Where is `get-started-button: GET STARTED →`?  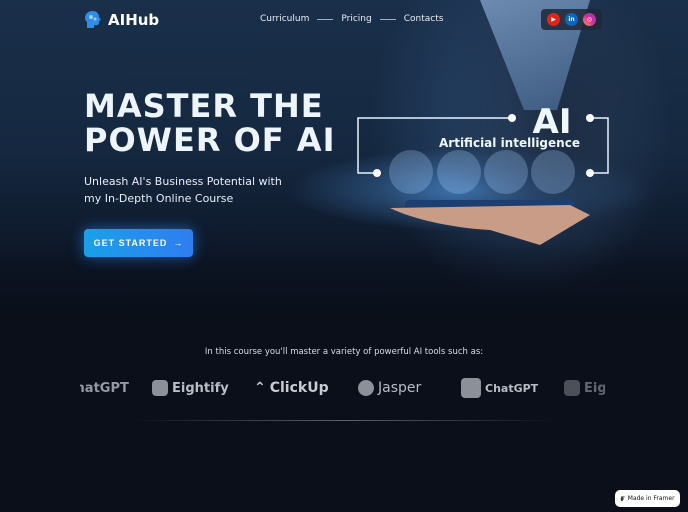
get-started-button: GET STARTED → is located at coordinates (138, 243).